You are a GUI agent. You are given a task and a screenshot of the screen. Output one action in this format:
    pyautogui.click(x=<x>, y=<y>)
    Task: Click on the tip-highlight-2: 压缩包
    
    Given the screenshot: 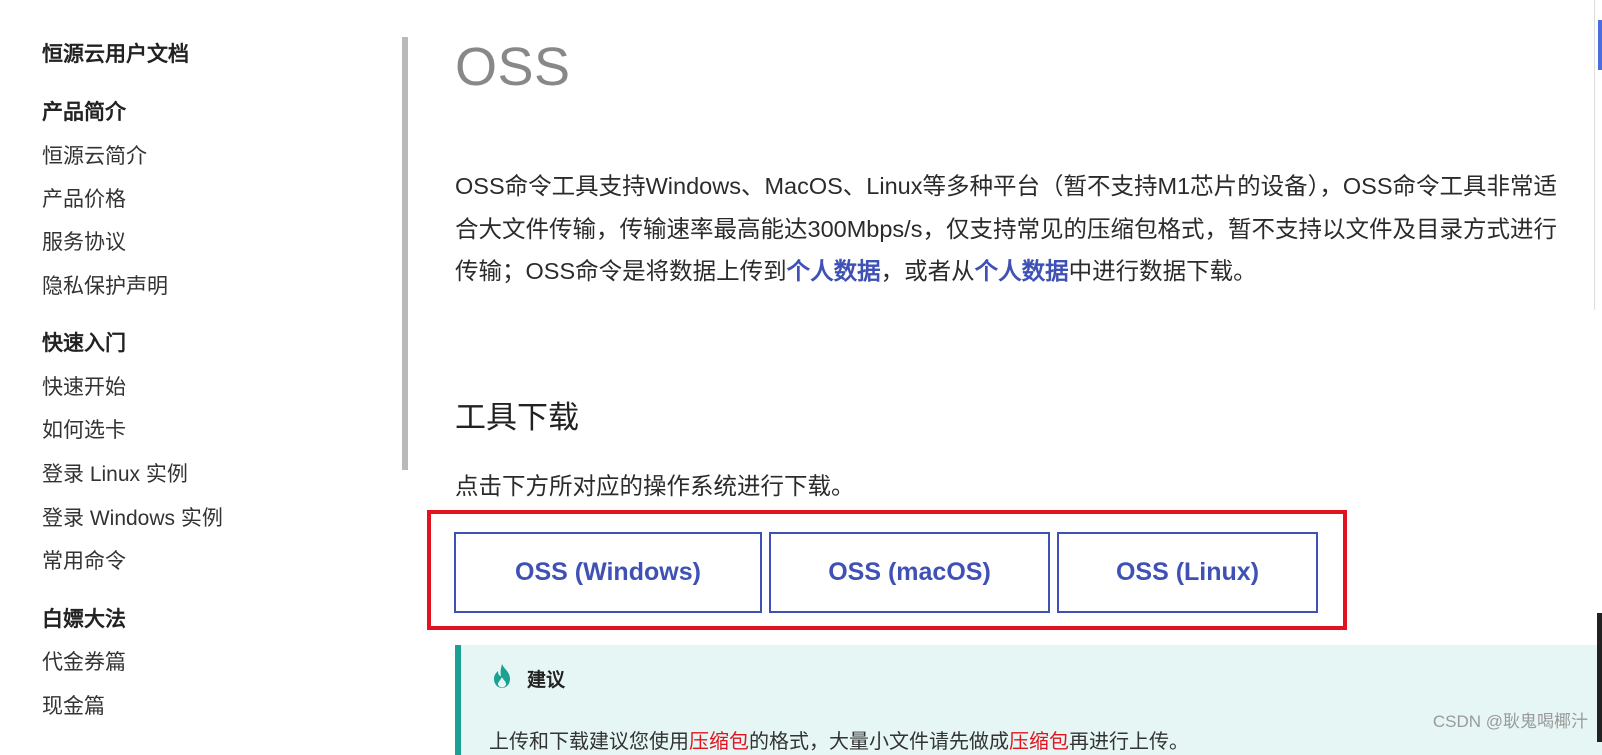 What is the action you would take?
    pyautogui.click(x=1039, y=742)
    